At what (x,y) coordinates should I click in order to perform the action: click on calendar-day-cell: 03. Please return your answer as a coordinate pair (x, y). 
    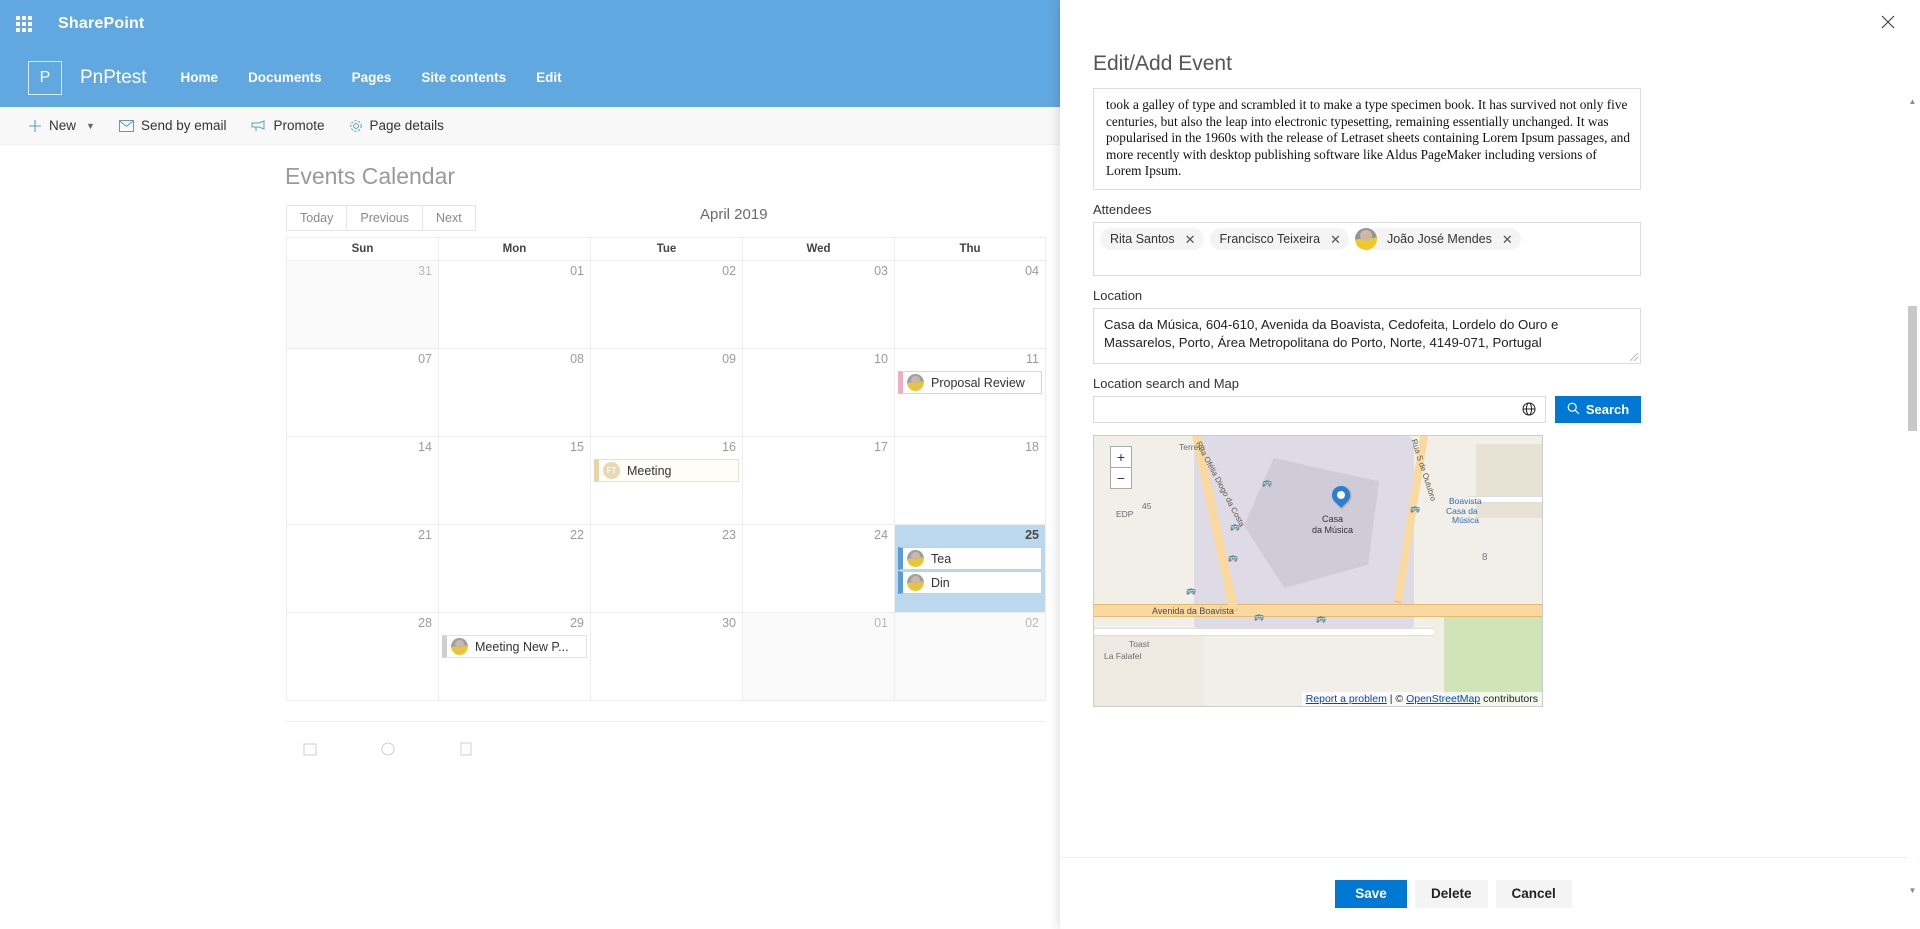
    Looking at the image, I should click on (818, 305).